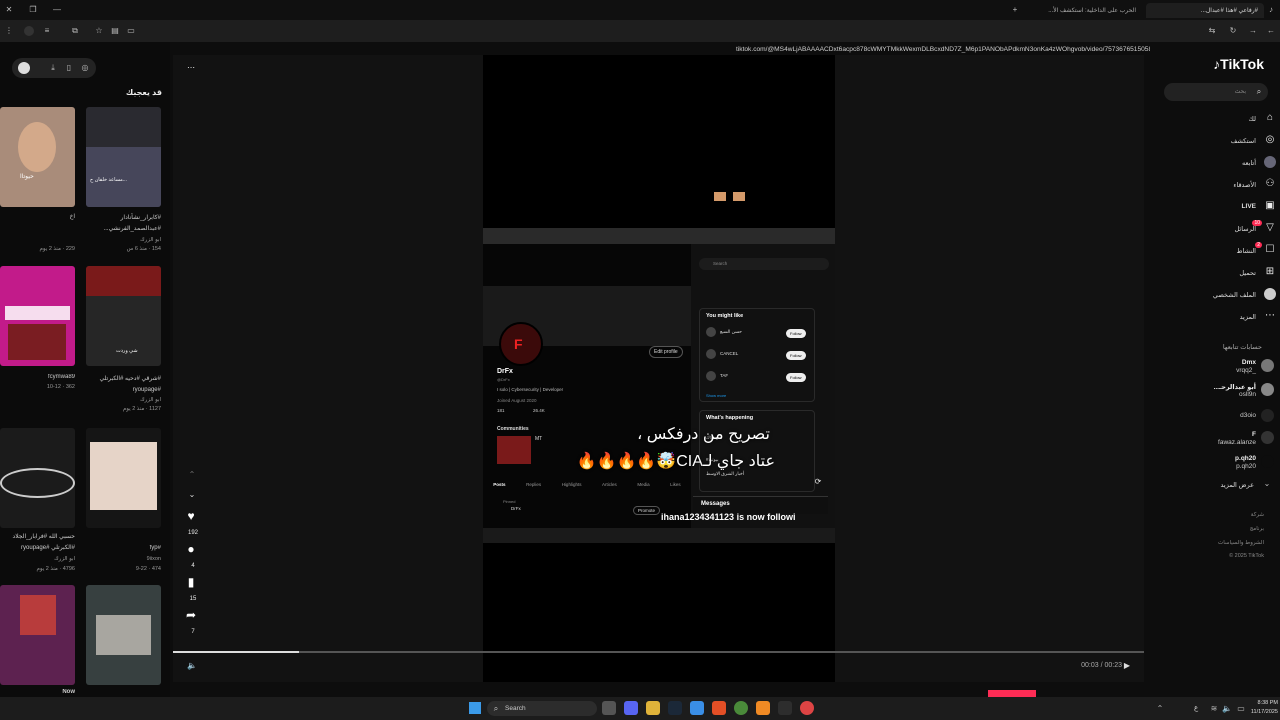 This screenshot has height=720, width=1280. What do you see at coordinates (1245, 458) in the screenshot?
I see `following-name: p.qh20` at bounding box center [1245, 458].